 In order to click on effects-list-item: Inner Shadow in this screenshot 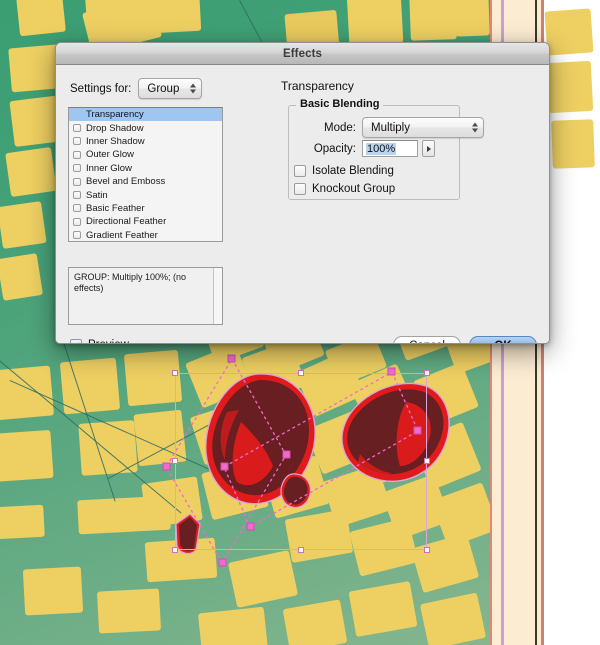, I will do `click(145, 141)`.